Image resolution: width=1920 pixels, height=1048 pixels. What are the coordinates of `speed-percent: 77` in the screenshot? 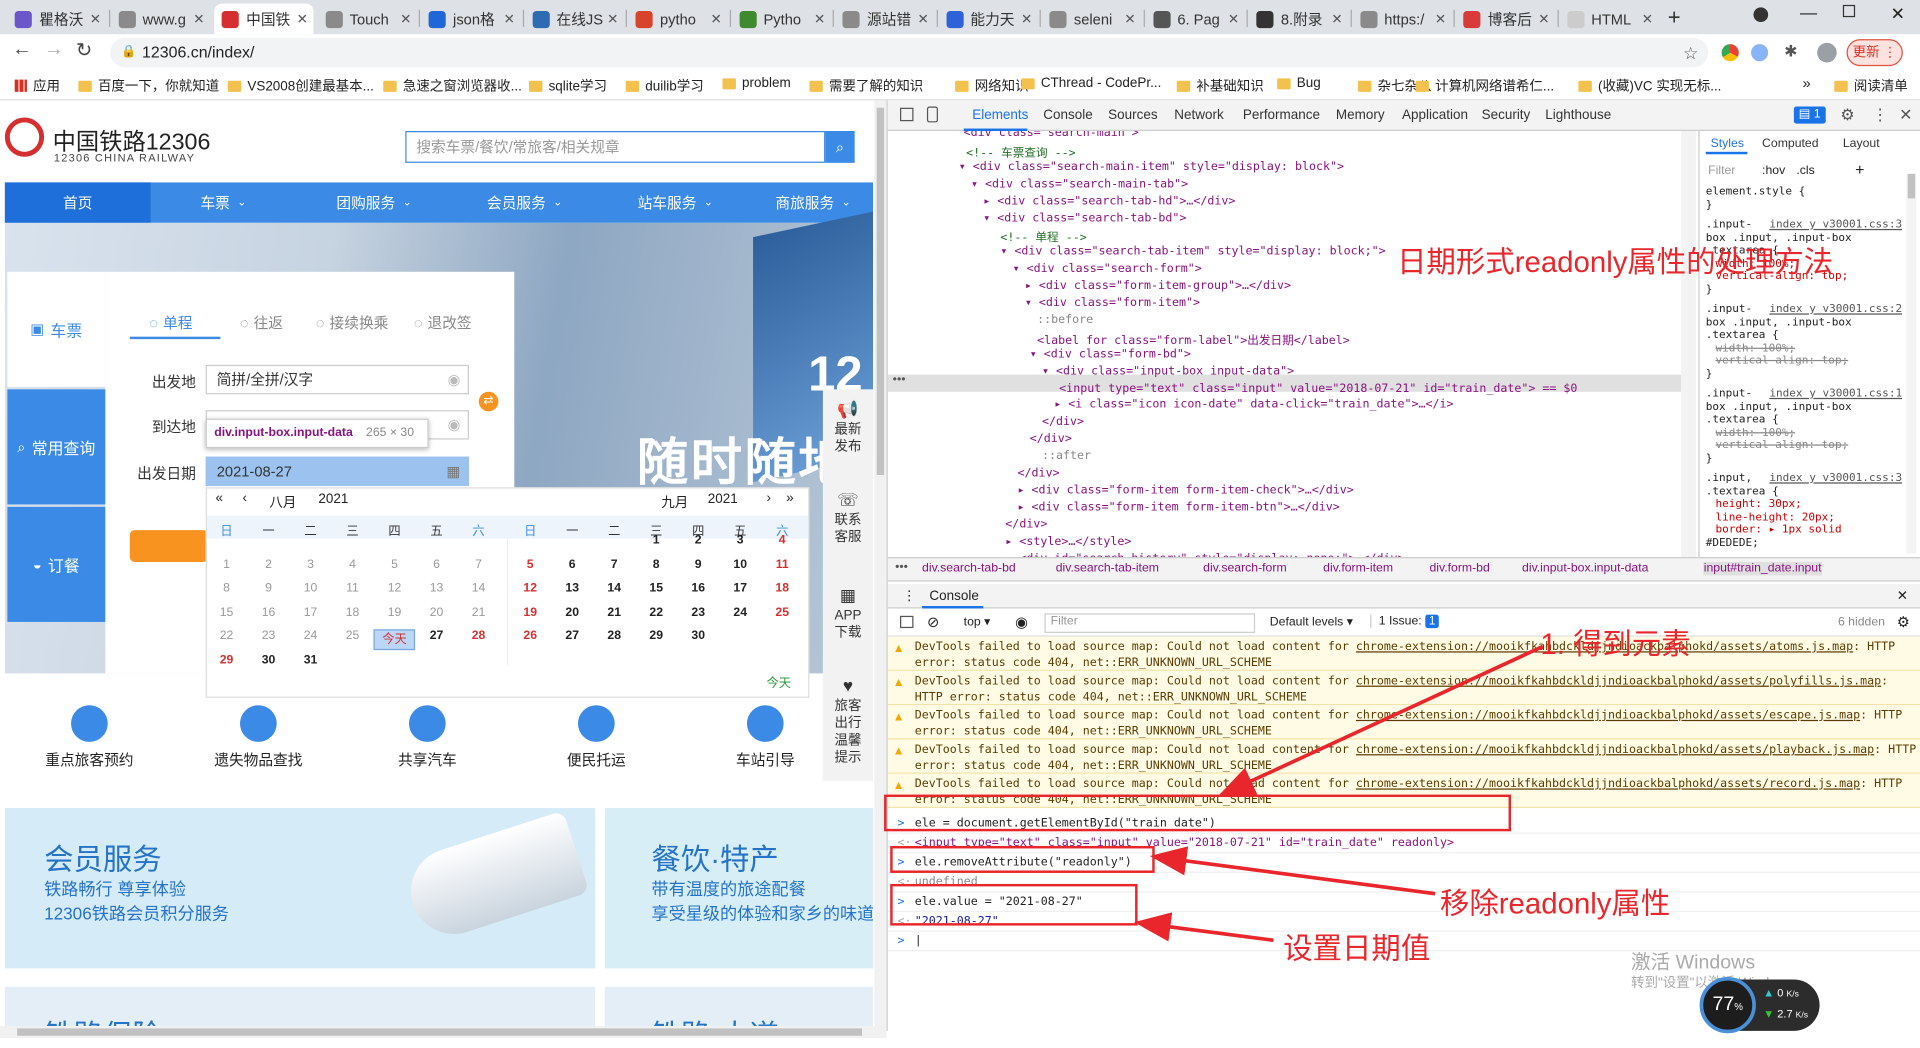 It's located at (1723, 1004).